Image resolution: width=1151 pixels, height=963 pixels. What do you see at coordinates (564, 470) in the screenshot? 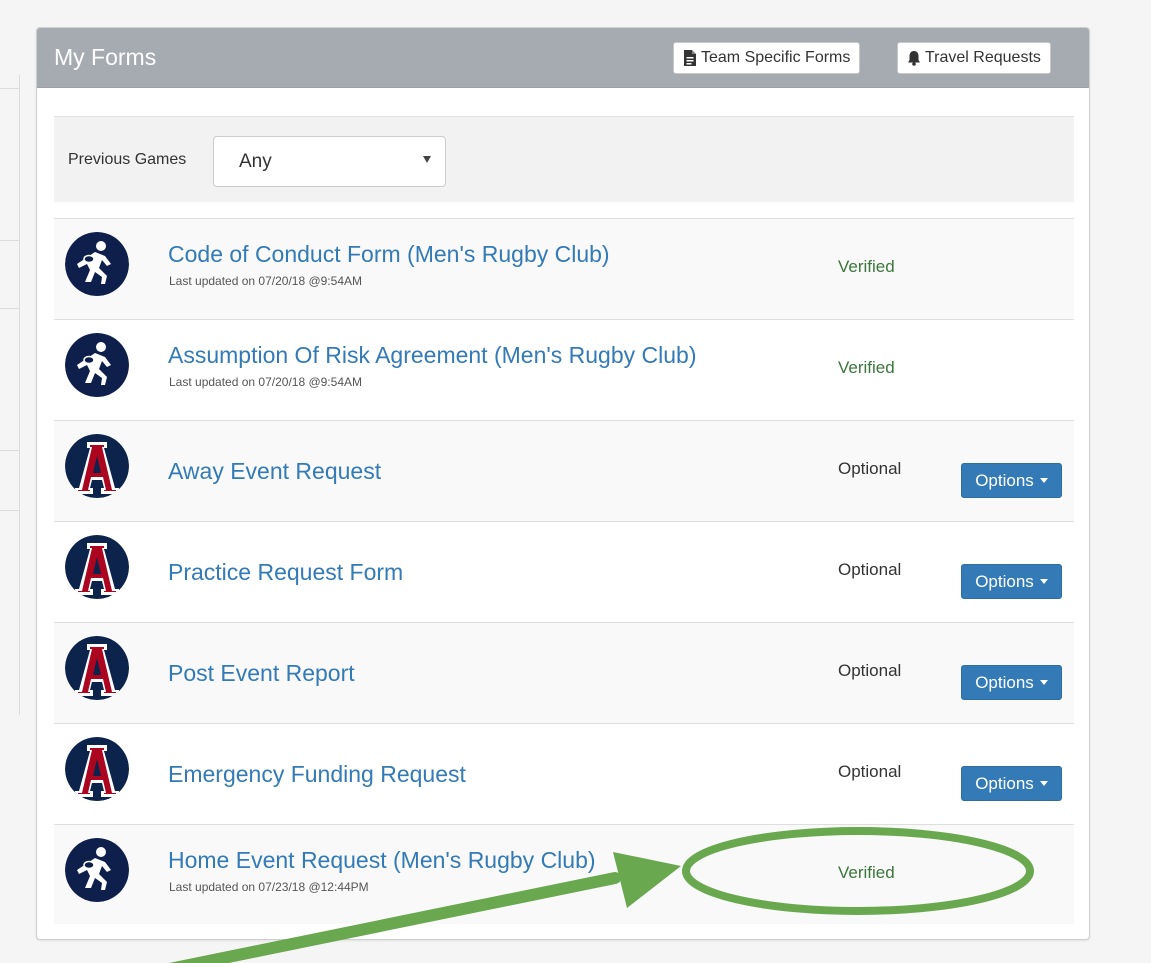
I see `form-row: Away Event Request Optional Options` at bounding box center [564, 470].